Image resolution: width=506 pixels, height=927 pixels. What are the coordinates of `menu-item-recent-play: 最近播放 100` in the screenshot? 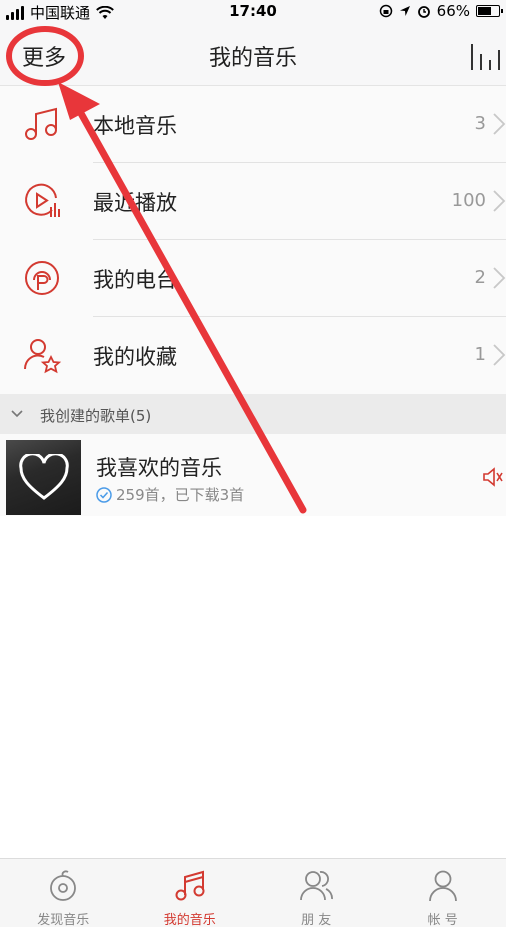 It's located at (253, 201).